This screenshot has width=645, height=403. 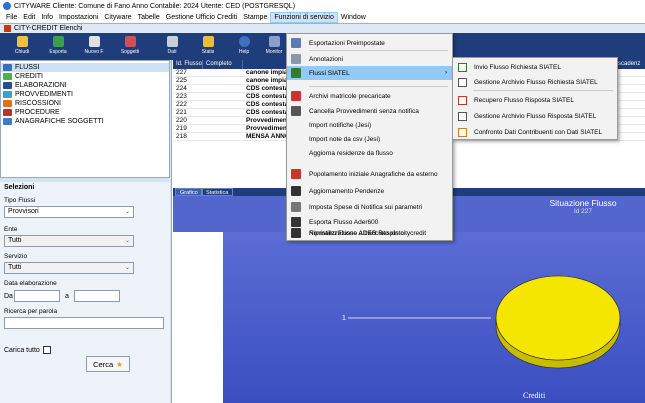 What do you see at coordinates (29, 17) in the screenshot?
I see `menu-edit: Edit` at bounding box center [29, 17].